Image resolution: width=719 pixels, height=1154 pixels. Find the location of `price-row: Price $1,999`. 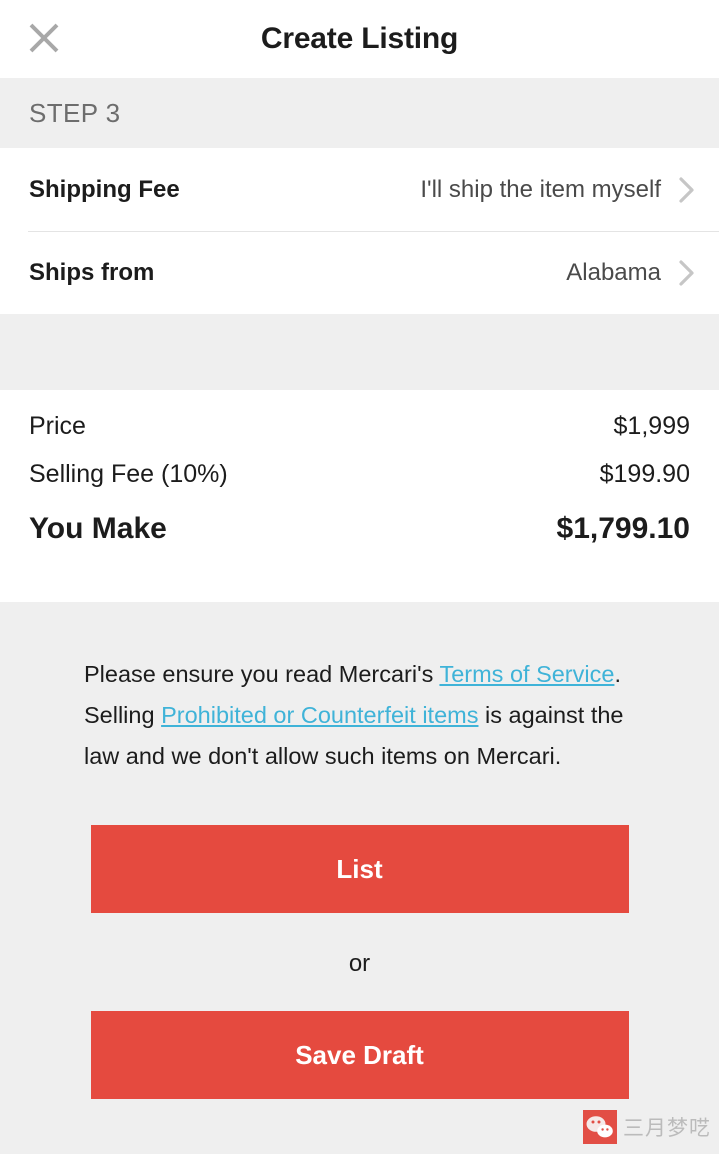

price-row: Price $1,999 is located at coordinates (359, 436).